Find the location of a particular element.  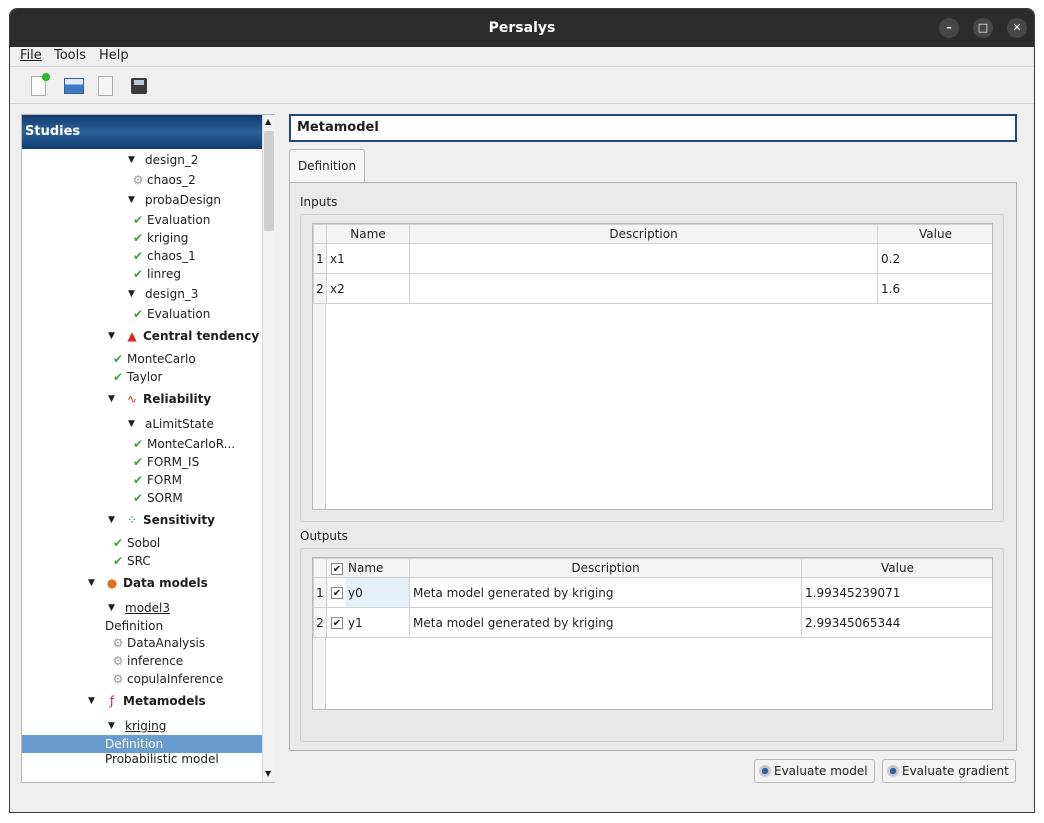

tab-definition: Definition is located at coordinates (327, 166).